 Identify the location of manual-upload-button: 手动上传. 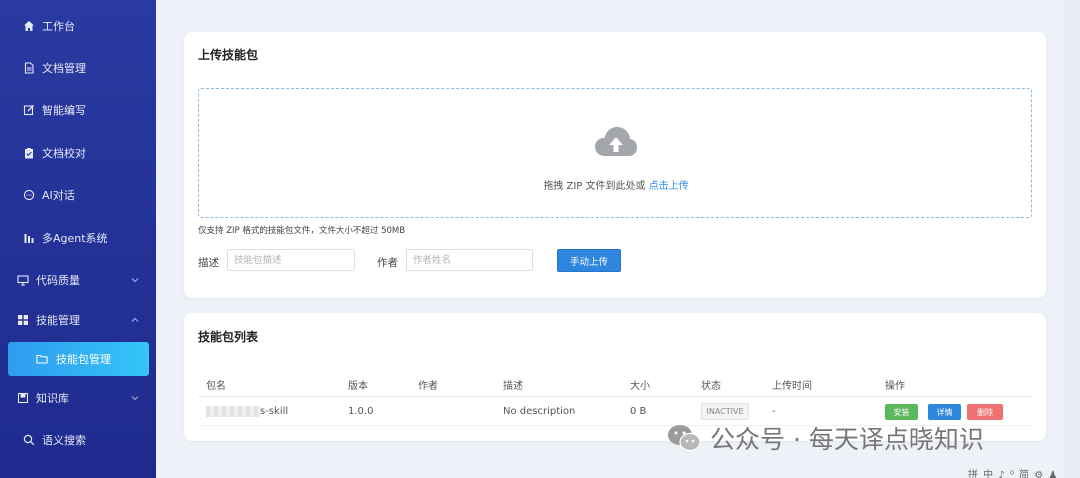
(589, 260).